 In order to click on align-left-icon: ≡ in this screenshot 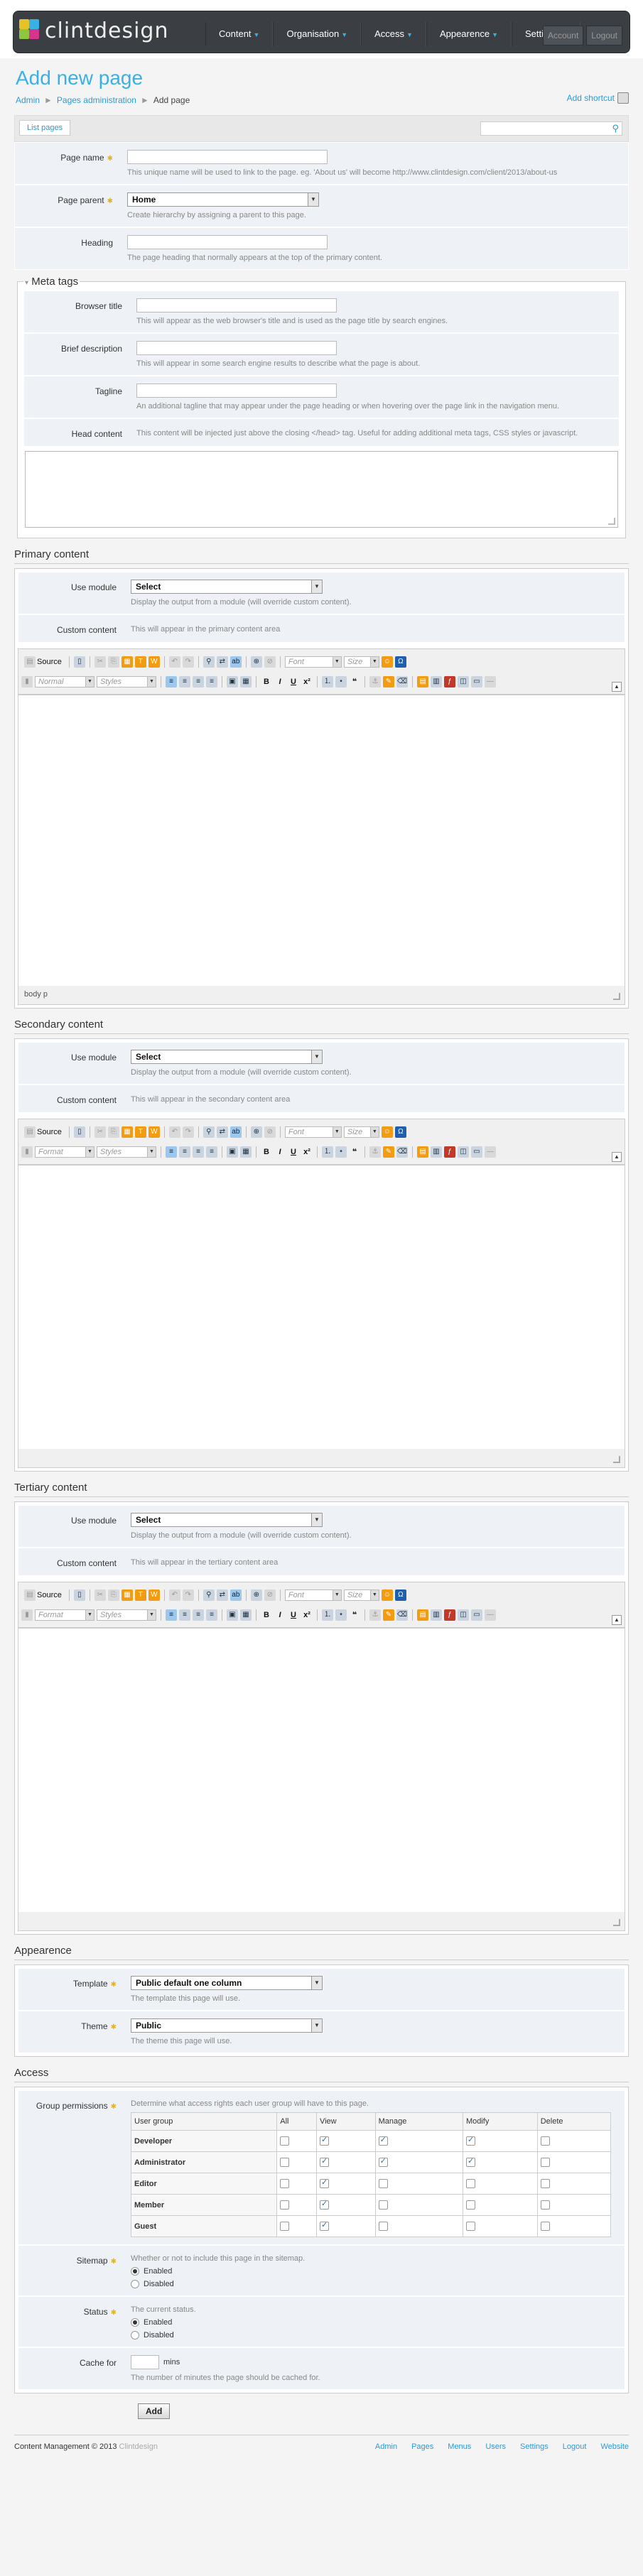, I will do `click(171, 1615)`.